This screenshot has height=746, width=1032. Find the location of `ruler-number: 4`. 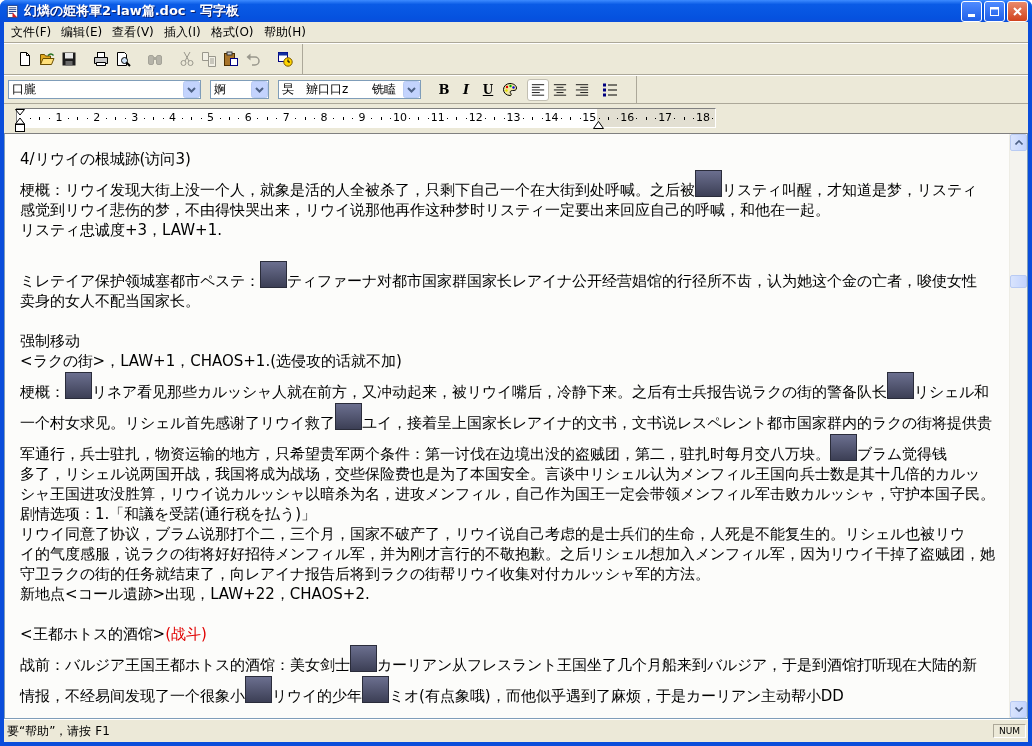

ruler-number: 4 is located at coordinates (173, 118).